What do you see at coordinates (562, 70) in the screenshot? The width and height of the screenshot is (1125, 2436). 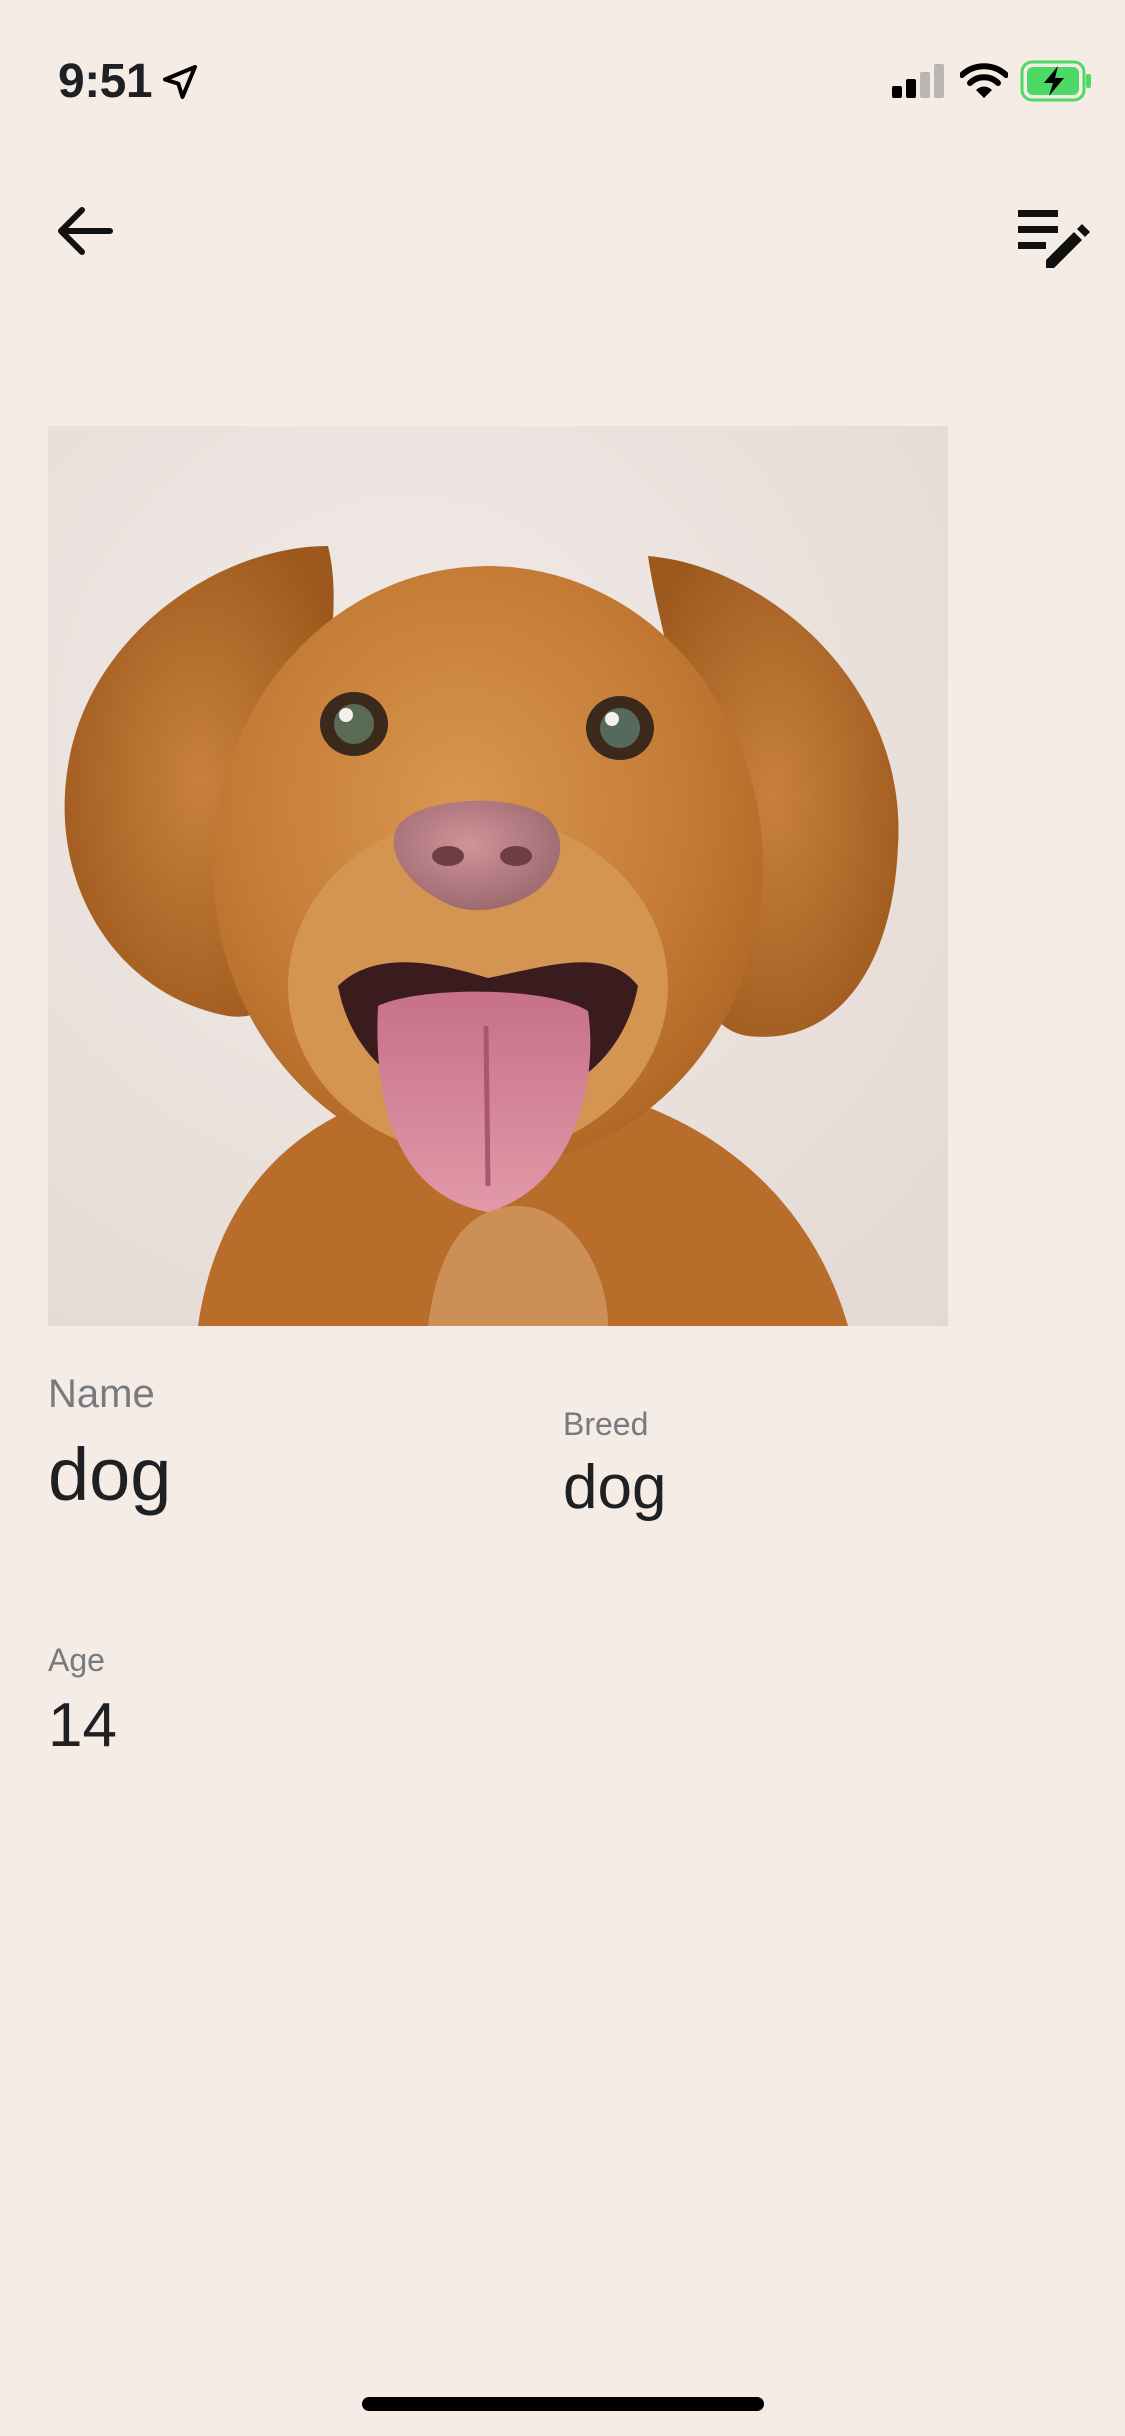 I see `status-bar: 9:51` at bounding box center [562, 70].